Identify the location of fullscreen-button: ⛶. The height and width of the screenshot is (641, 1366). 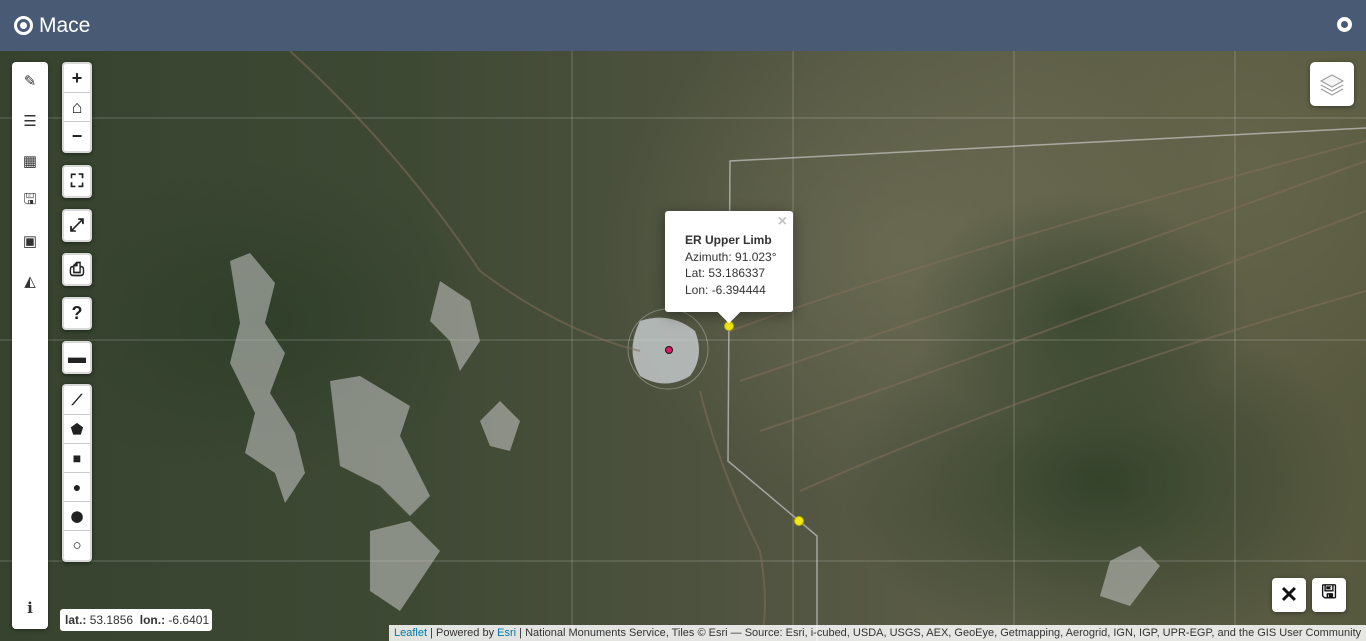
(77, 181).